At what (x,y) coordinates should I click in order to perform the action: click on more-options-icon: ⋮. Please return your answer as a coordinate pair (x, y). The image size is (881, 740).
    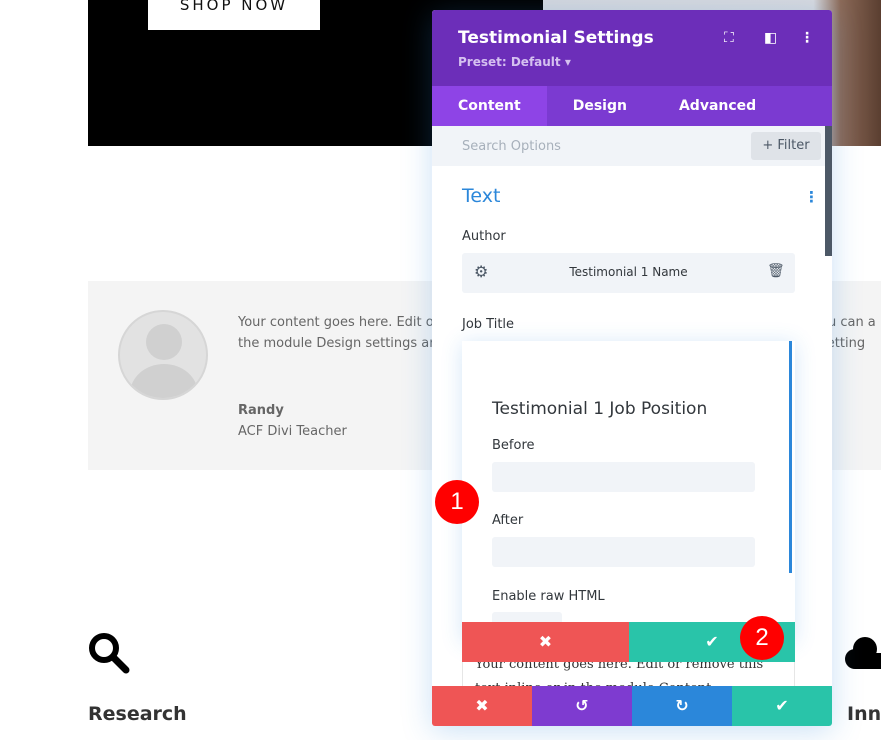
    Looking at the image, I should click on (807, 38).